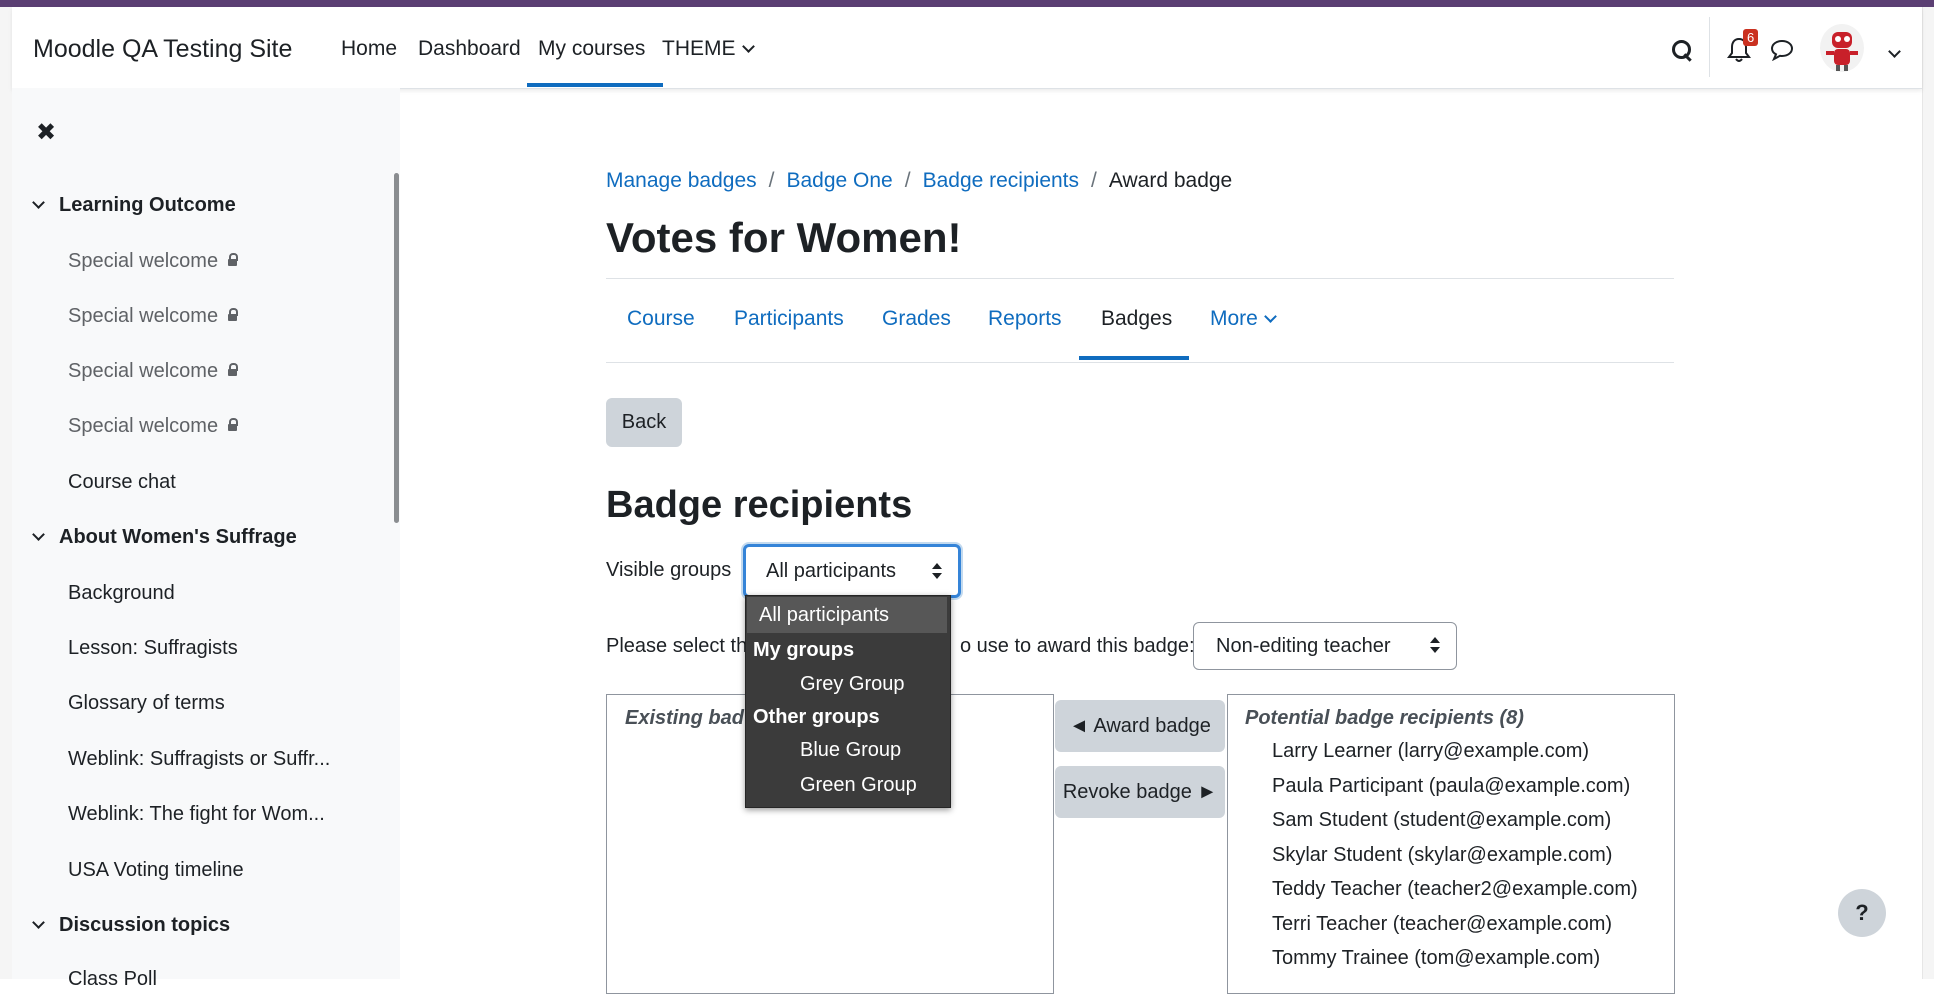  Describe the element at coordinates (1682, 50) in the screenshot. I see `search-icon` at that location.